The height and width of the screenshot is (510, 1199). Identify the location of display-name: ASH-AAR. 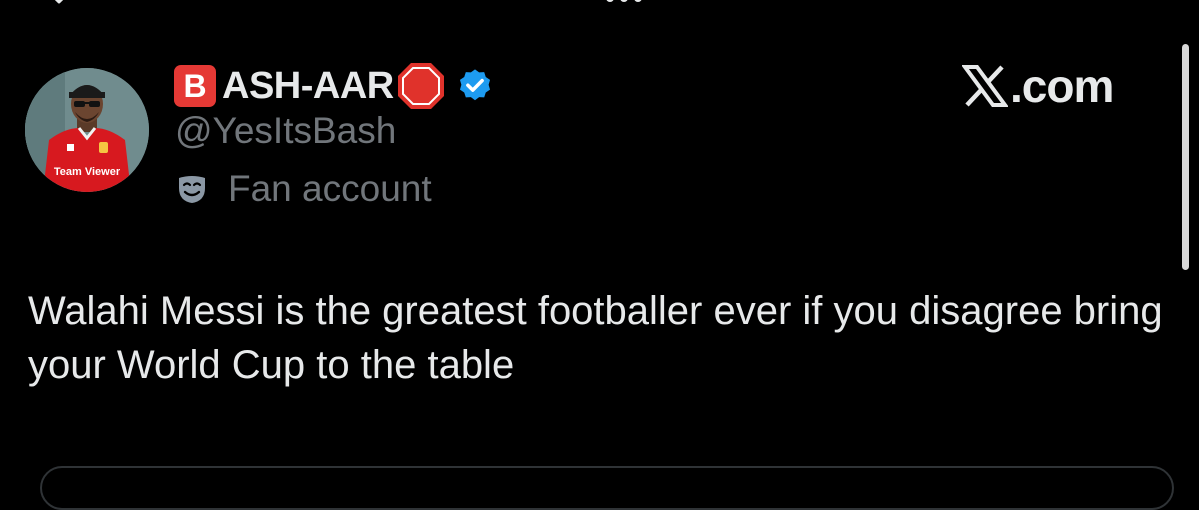
(308, 86).